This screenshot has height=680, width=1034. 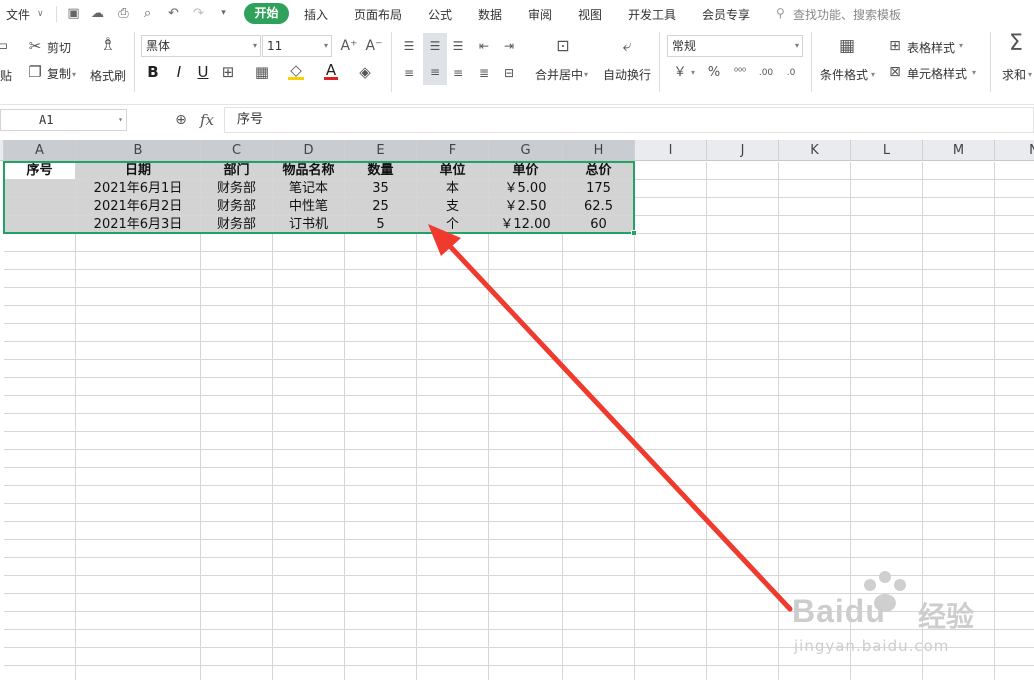 What do you see at coordinates (6, 75) in the screenshot?
I see `paste-button: 贴` at bounding box center [6, 75].